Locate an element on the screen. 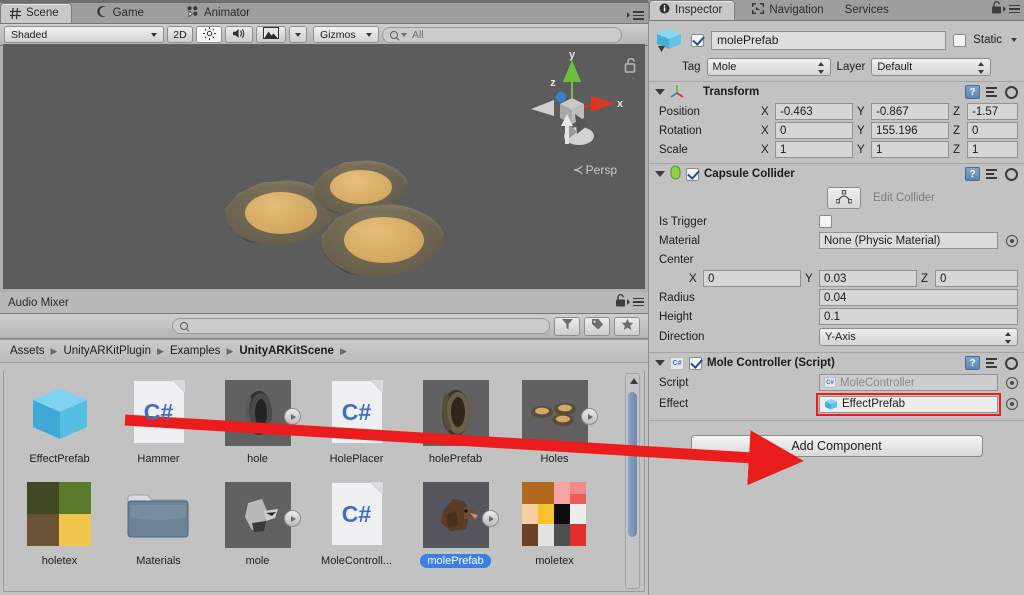  tab-services: Services is located at coordinates (868, 10).